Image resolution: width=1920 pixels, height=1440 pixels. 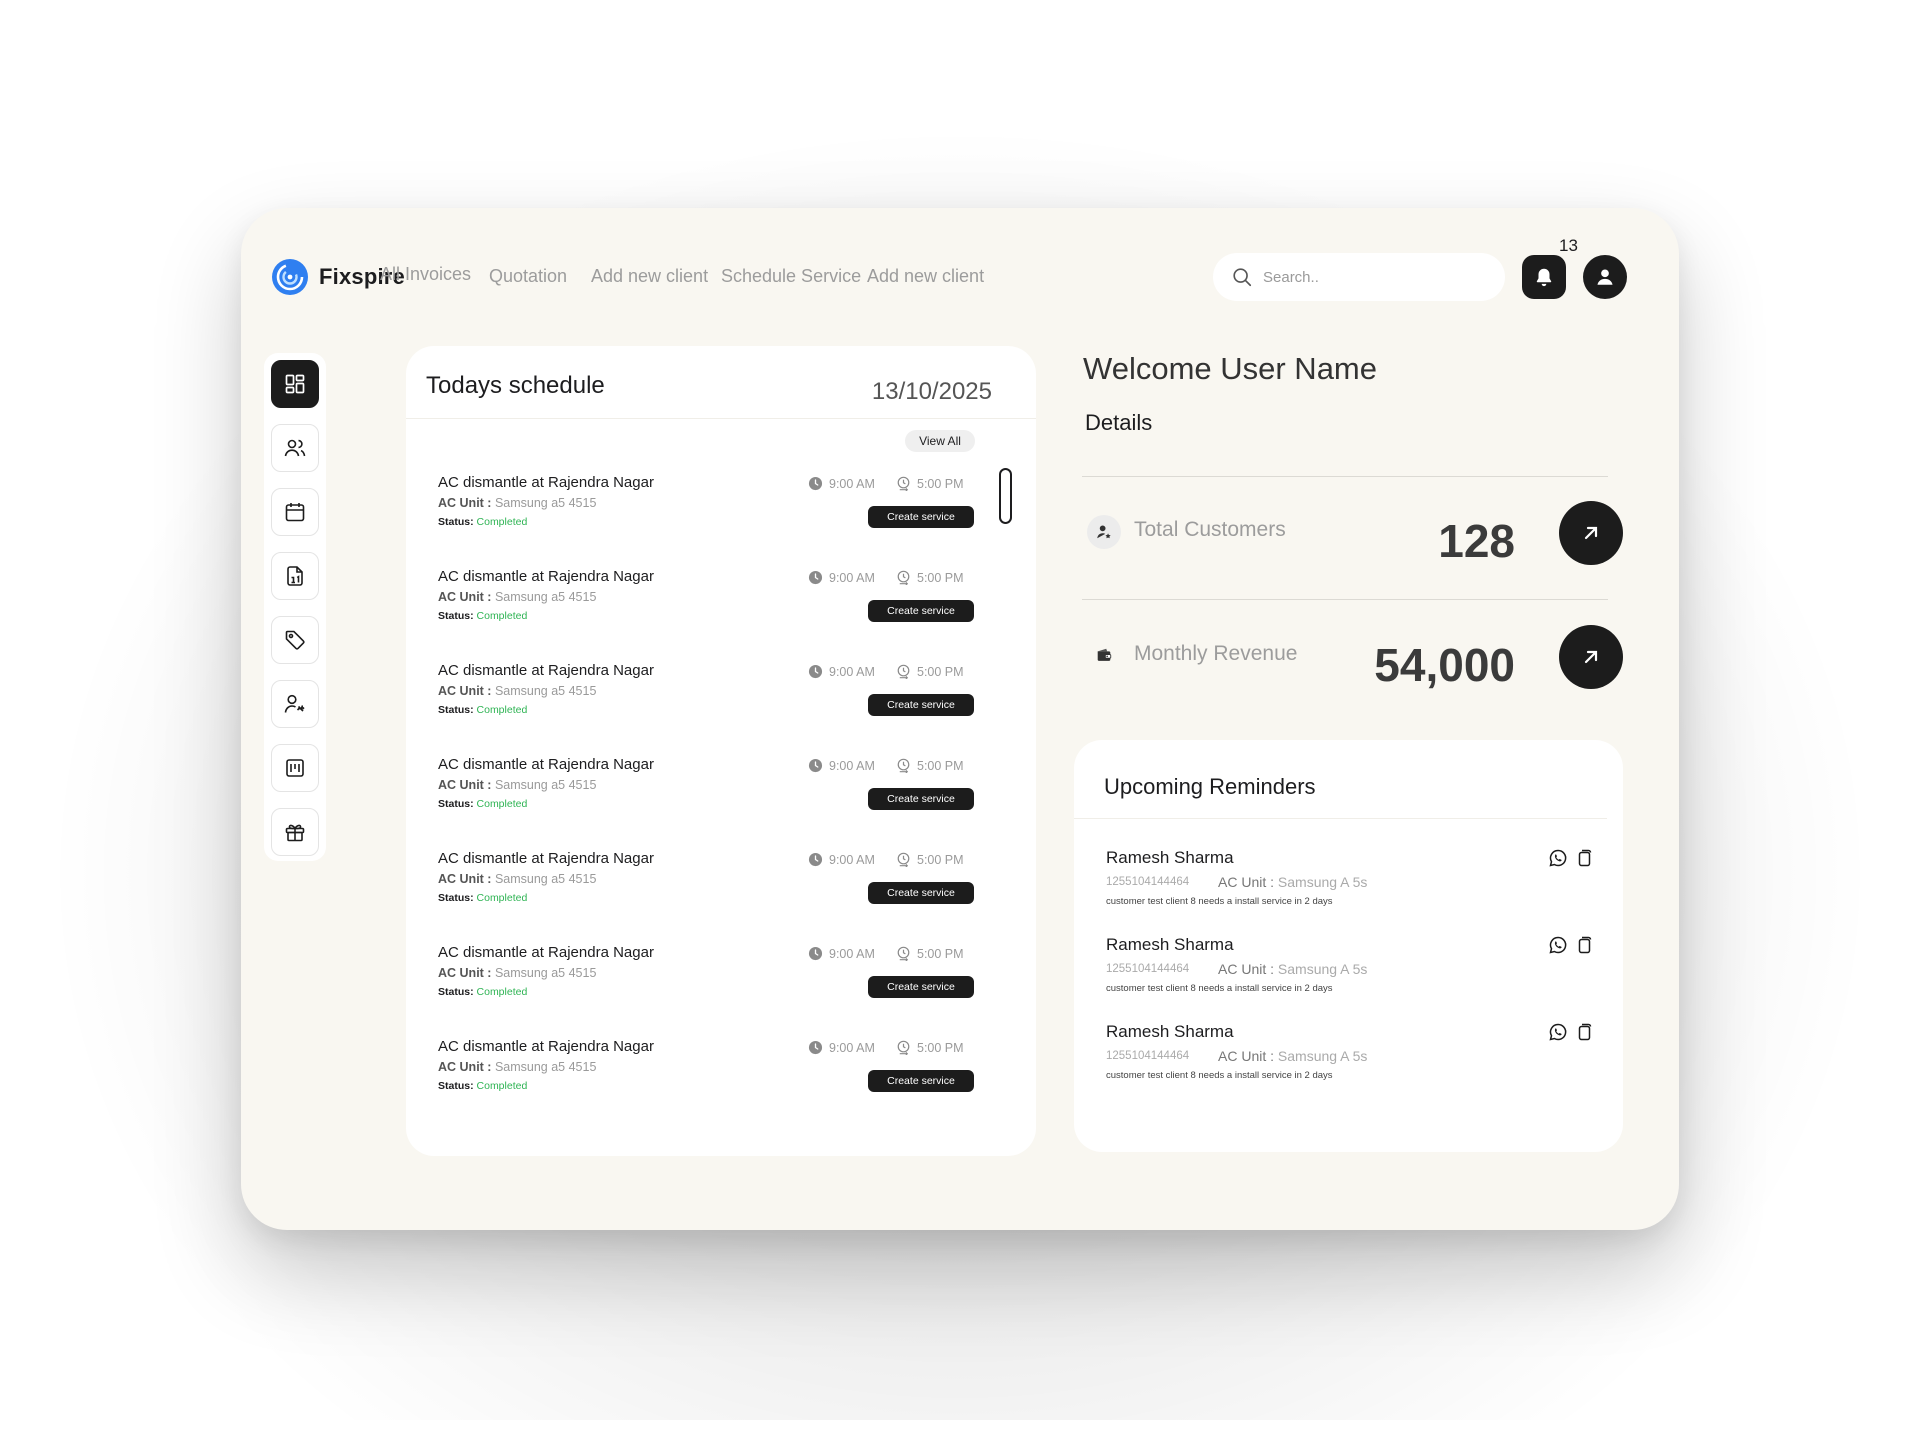 I want to click on sidebar-item-technicians, so click(x=295, y=704).